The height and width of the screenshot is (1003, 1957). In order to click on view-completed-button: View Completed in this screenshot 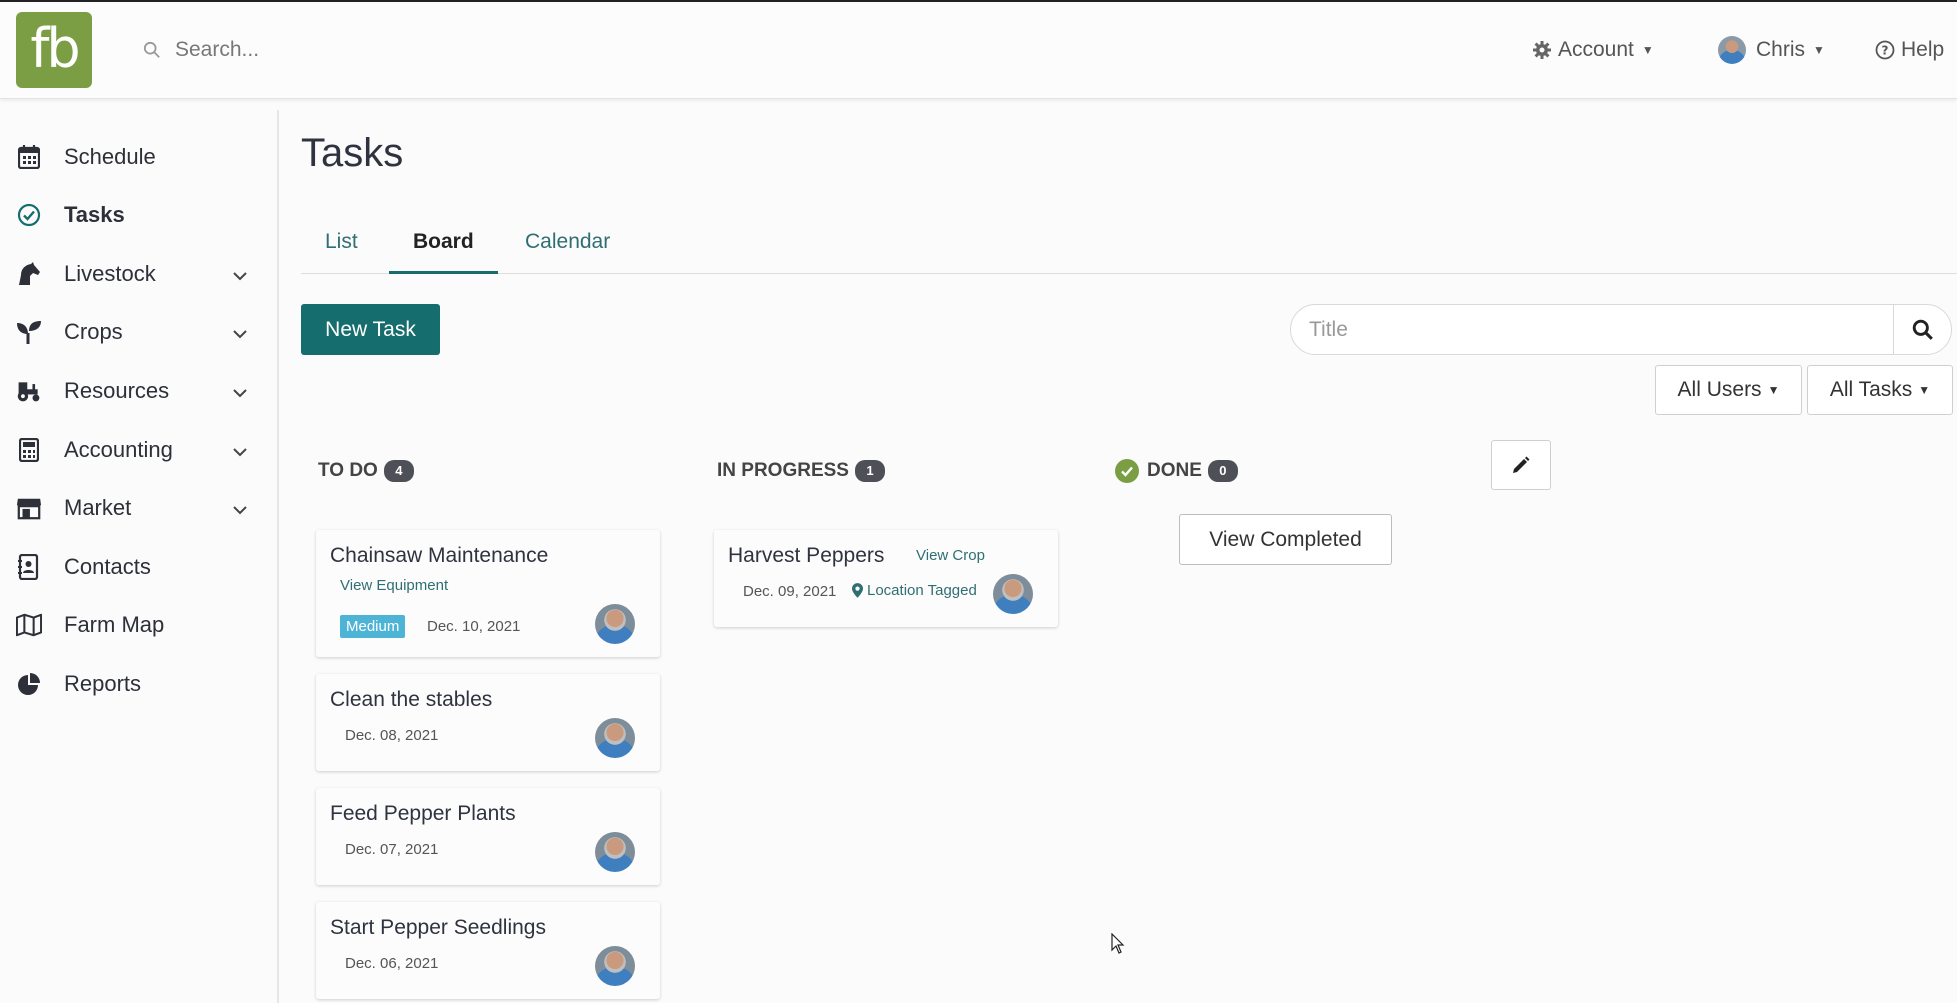, I will do `click(1285, 539)`.